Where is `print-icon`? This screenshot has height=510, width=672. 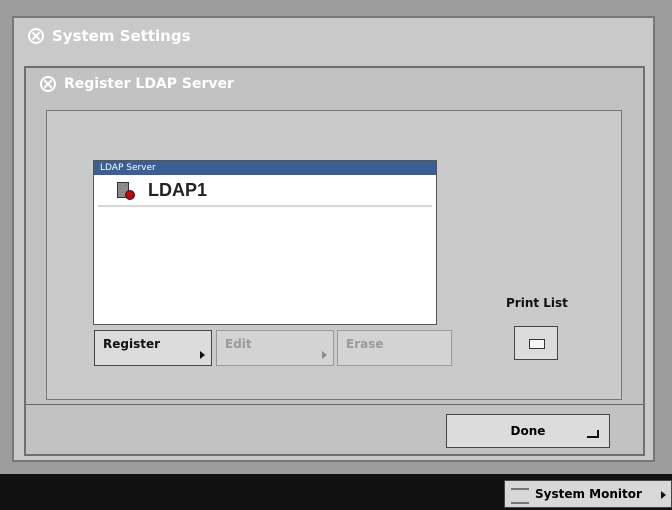
print-icon is located at coordinates (537, 344).